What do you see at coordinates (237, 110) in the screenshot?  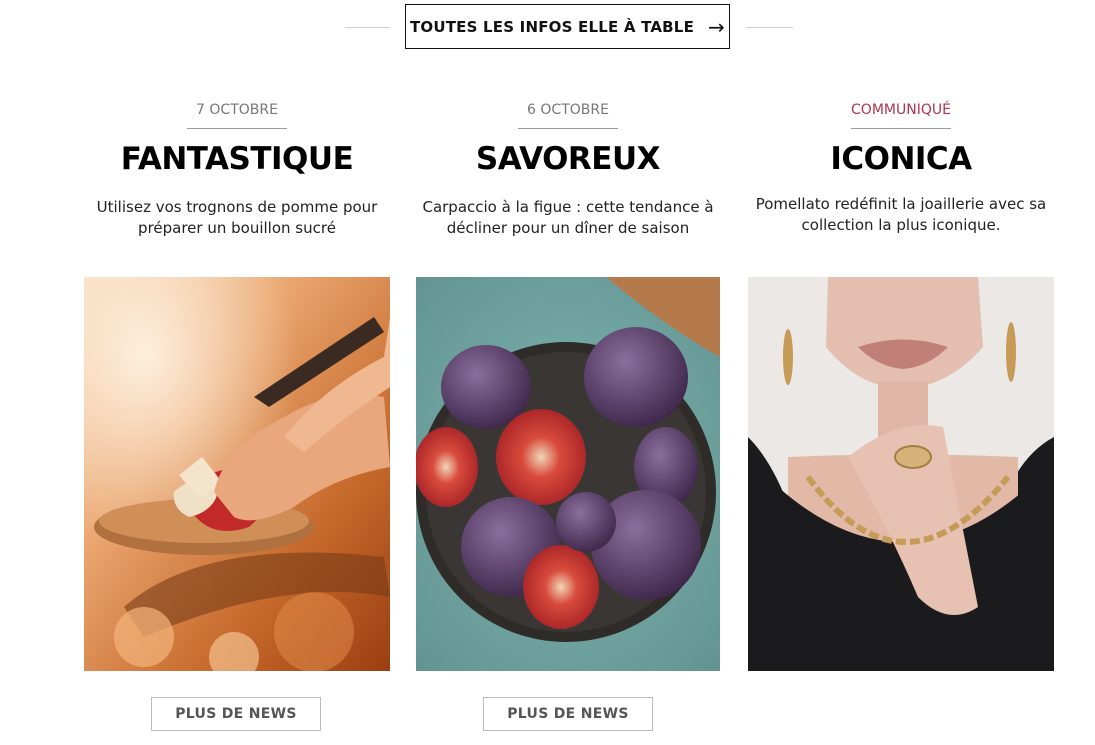 I see `card-date: 7 OCTOBRE` at bounding box center [237, 110].